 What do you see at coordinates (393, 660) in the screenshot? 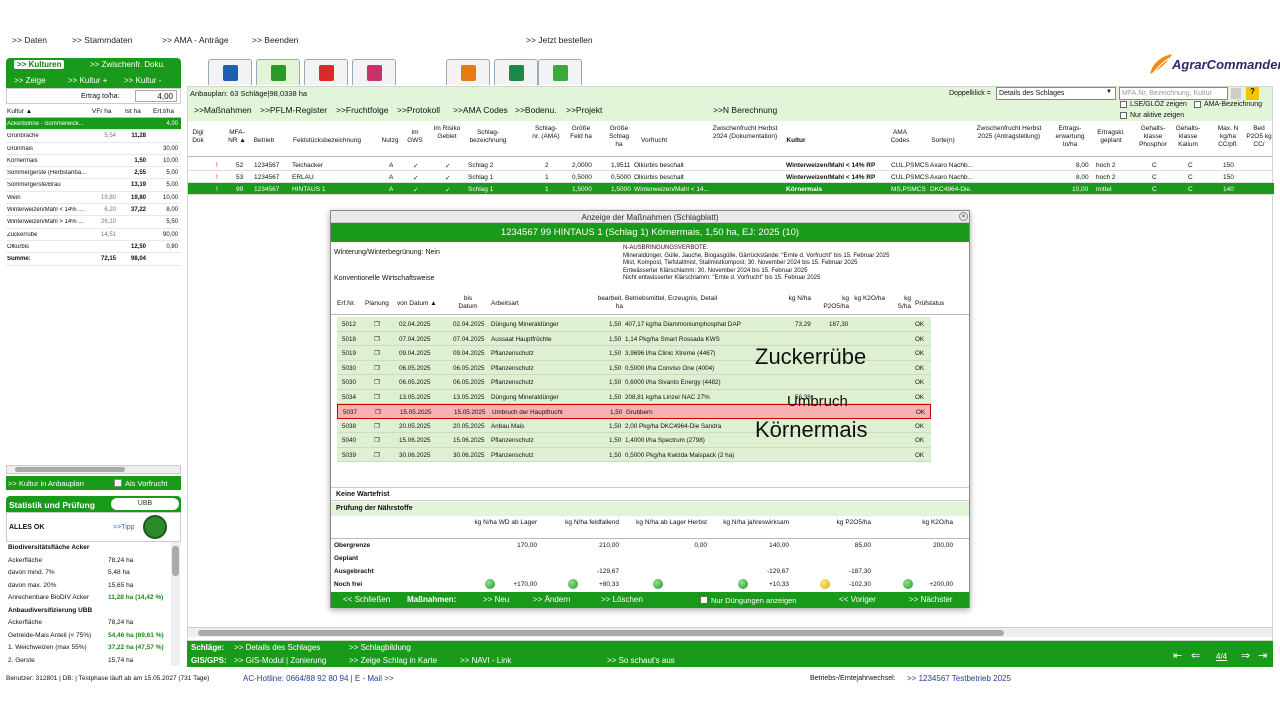
I see `zeige-karte-link: >> Zeige Schlag in Karte` at bounding box center [393, 660].